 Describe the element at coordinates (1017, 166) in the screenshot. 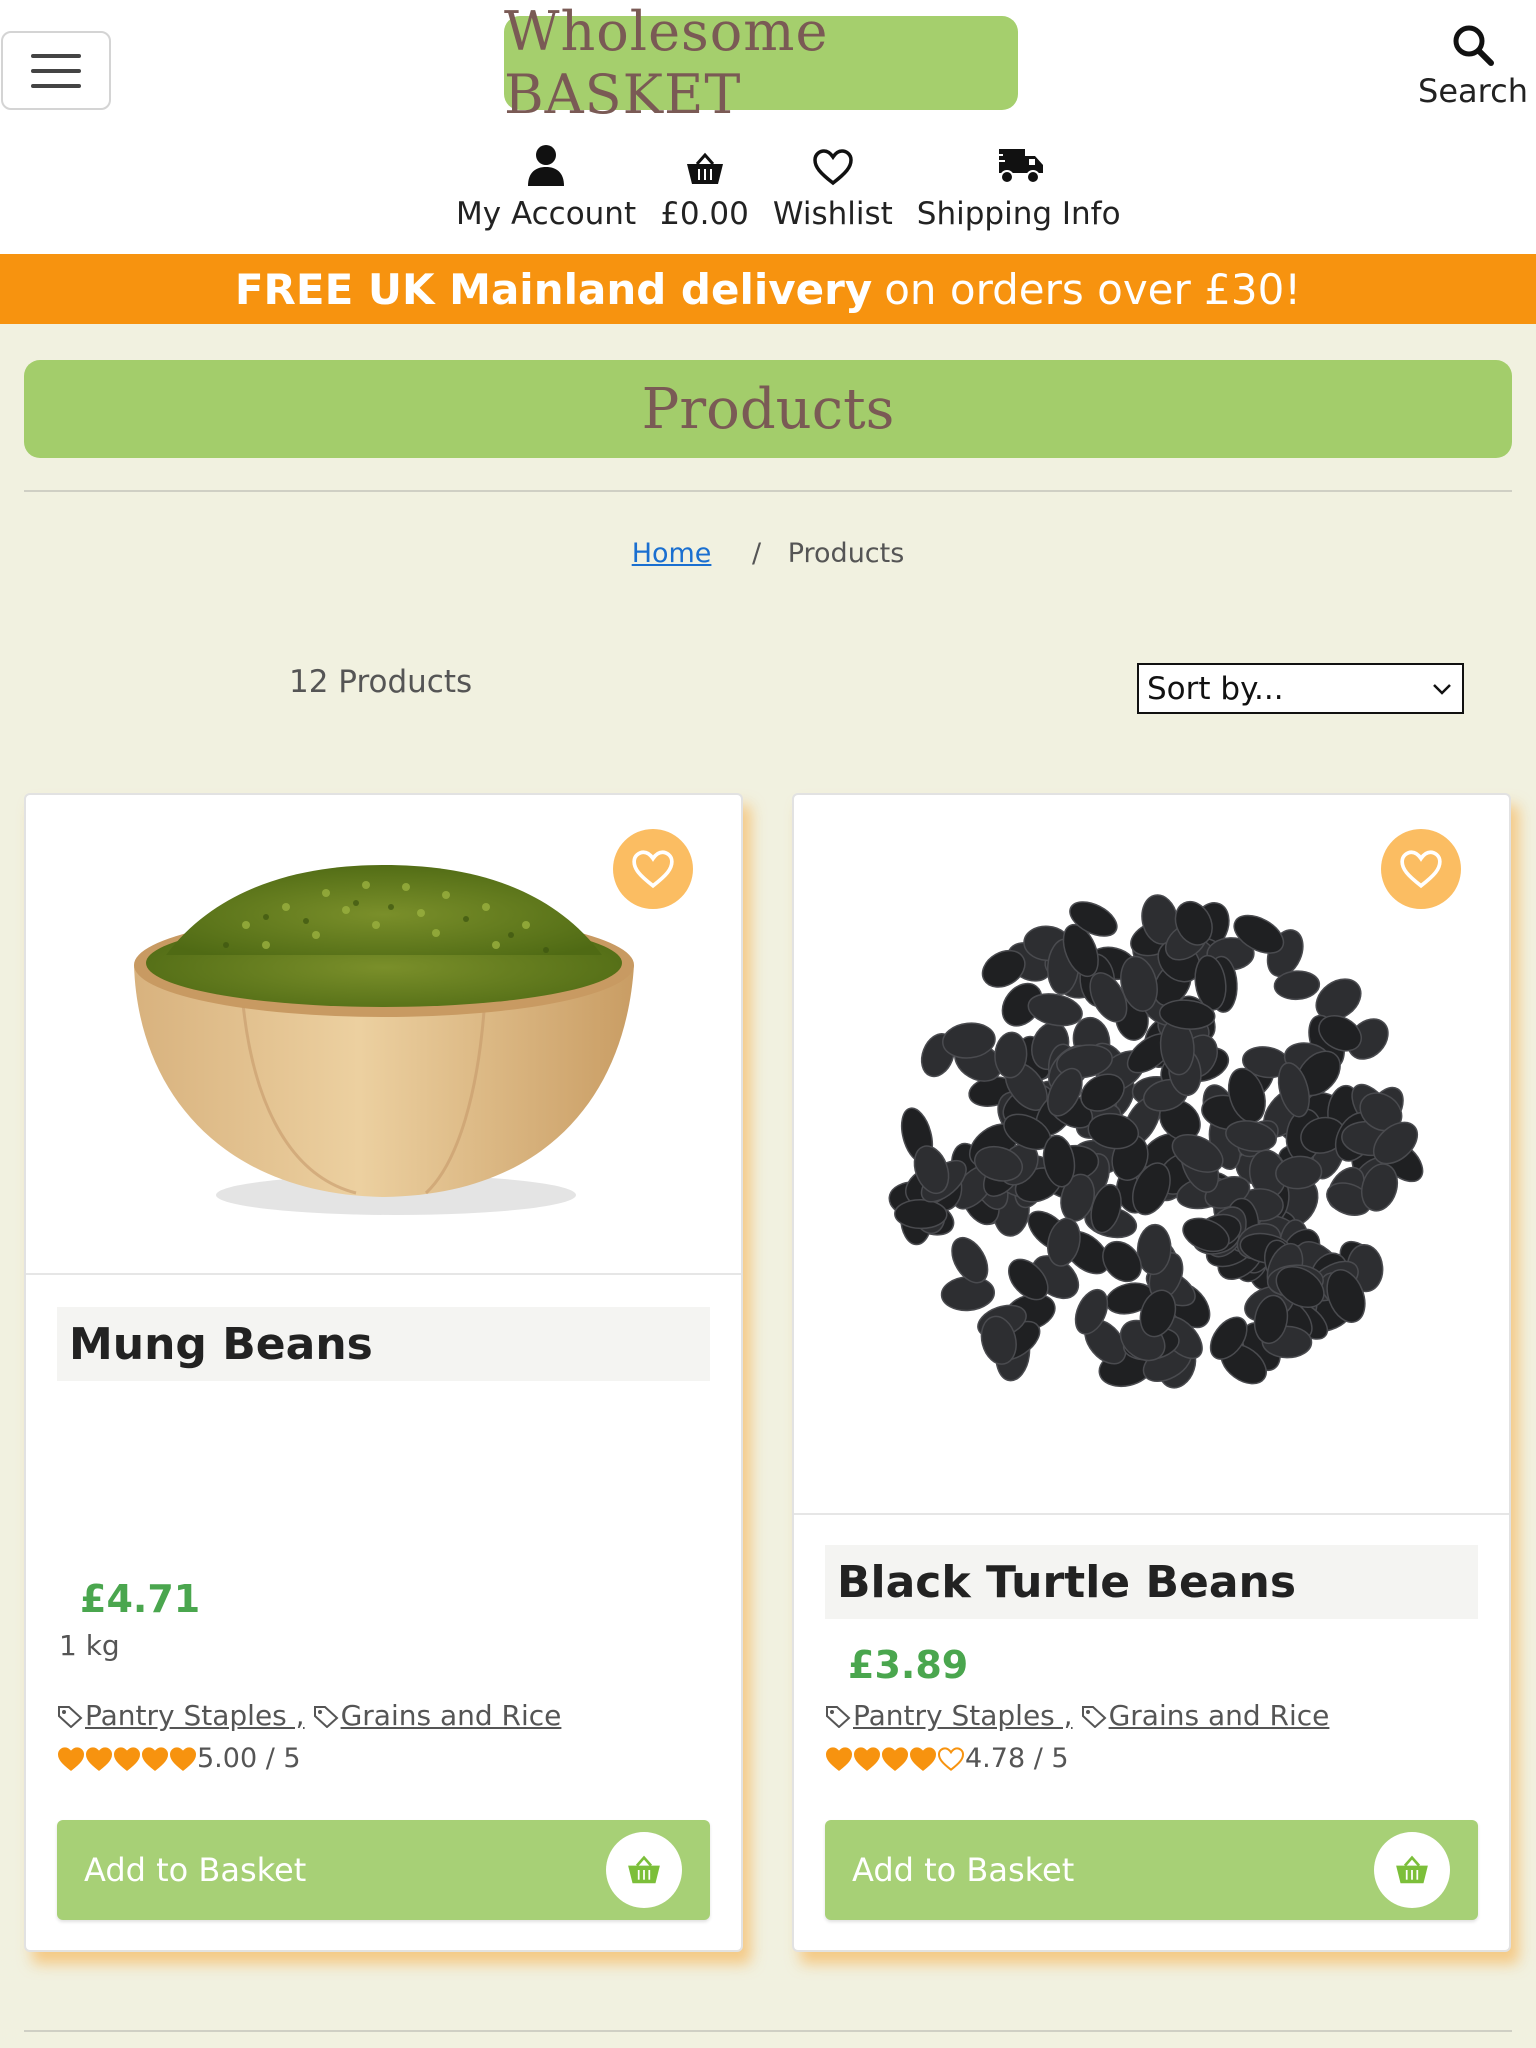

I see `truck-icon` at that location.